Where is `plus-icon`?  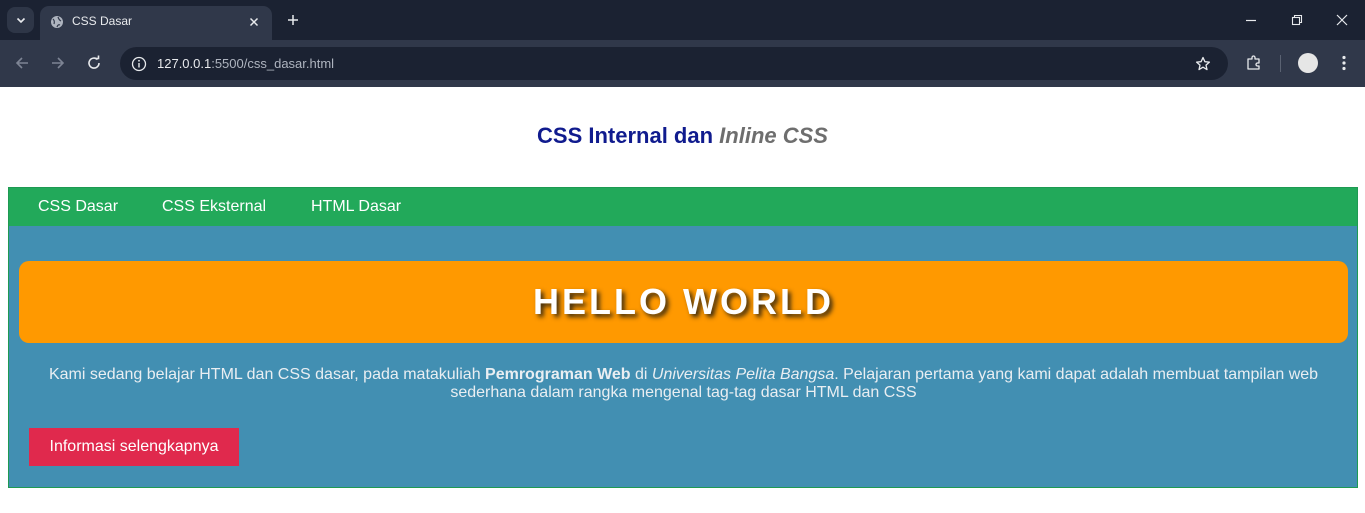 plus-icon is located at coordinates (293, 20).